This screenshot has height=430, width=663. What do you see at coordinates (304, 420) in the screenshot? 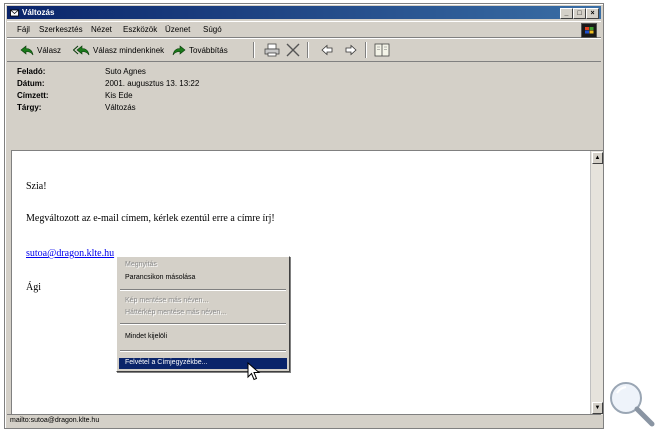
I see `status-bar: mailto:sutoa@dragon.klte.hu` at bounding box center [304, 420].